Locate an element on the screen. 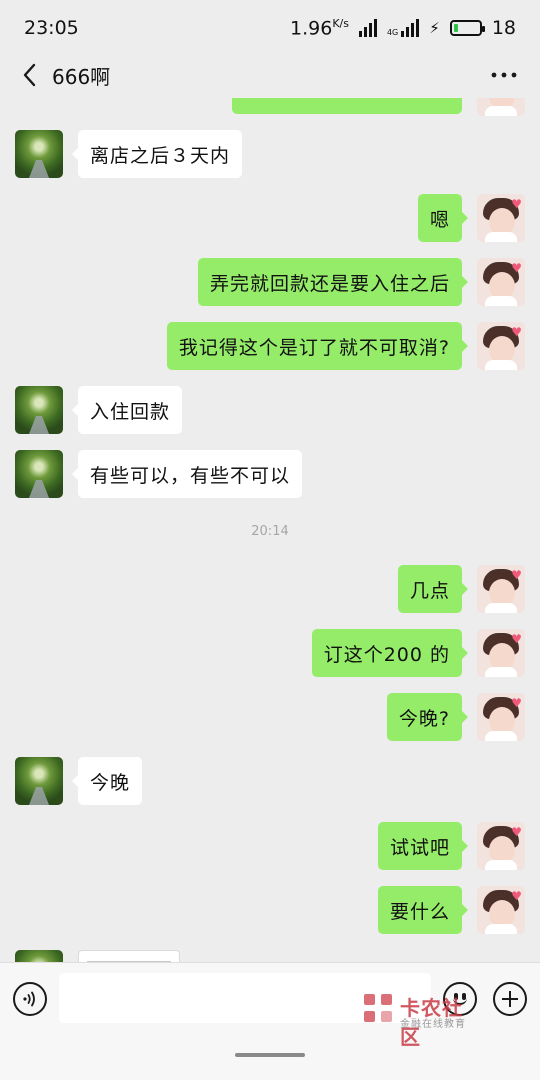 Image resolution: width=540 pixels, height=1080 pixels. message-bubble-outgoing: 我记得这个是订了就不可取消? is located at coordinates (317, 346).